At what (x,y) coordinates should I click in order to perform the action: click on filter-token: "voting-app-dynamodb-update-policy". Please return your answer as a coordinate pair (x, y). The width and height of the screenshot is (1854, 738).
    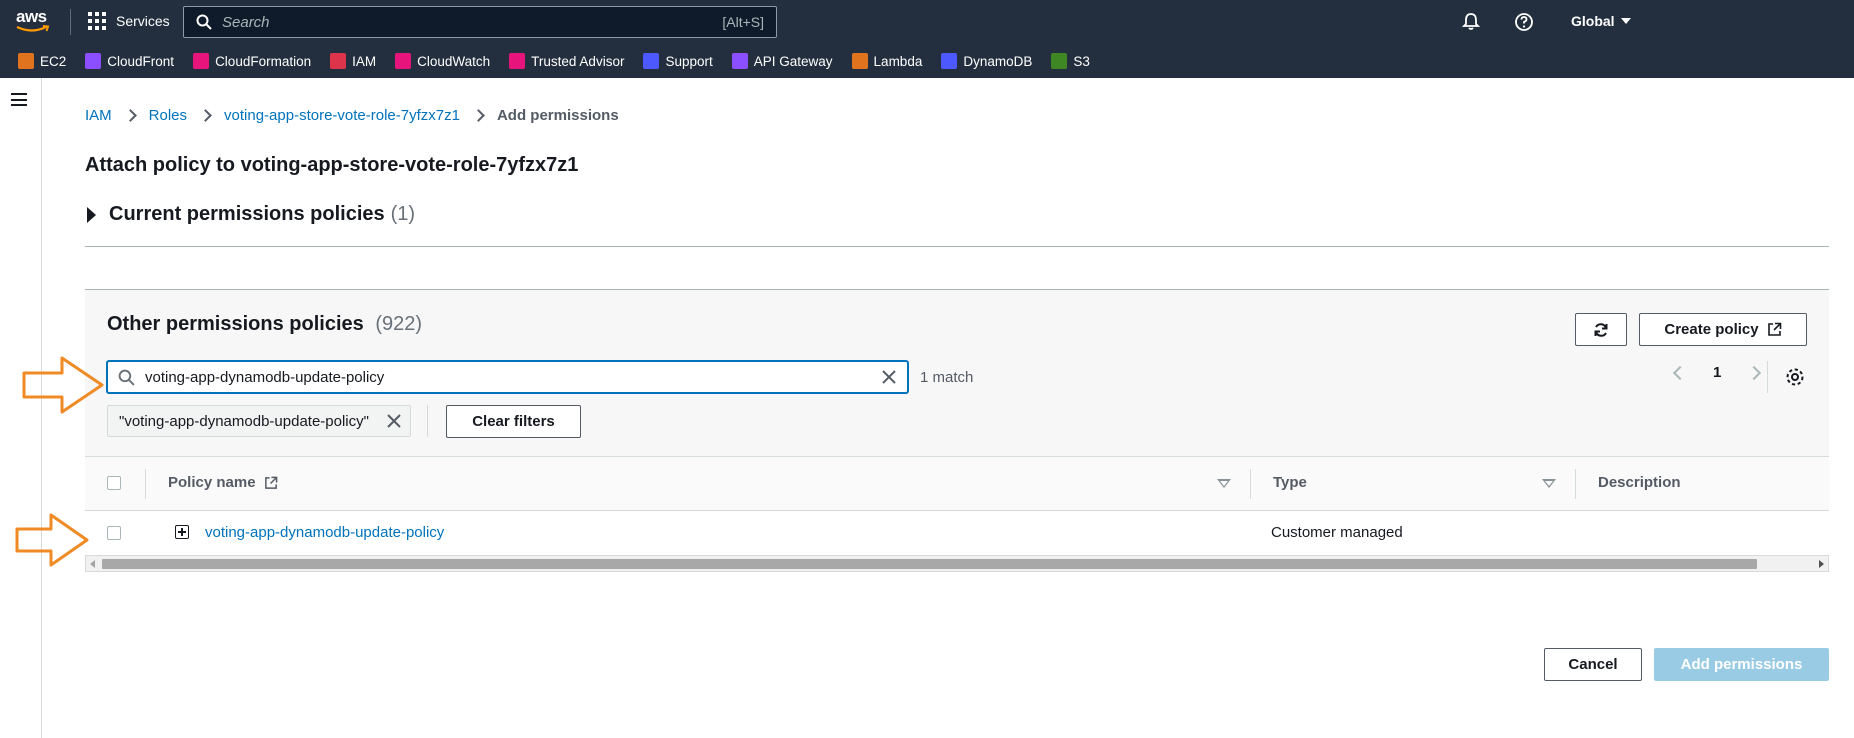
    Looking at the image, I should click on (259, 421).